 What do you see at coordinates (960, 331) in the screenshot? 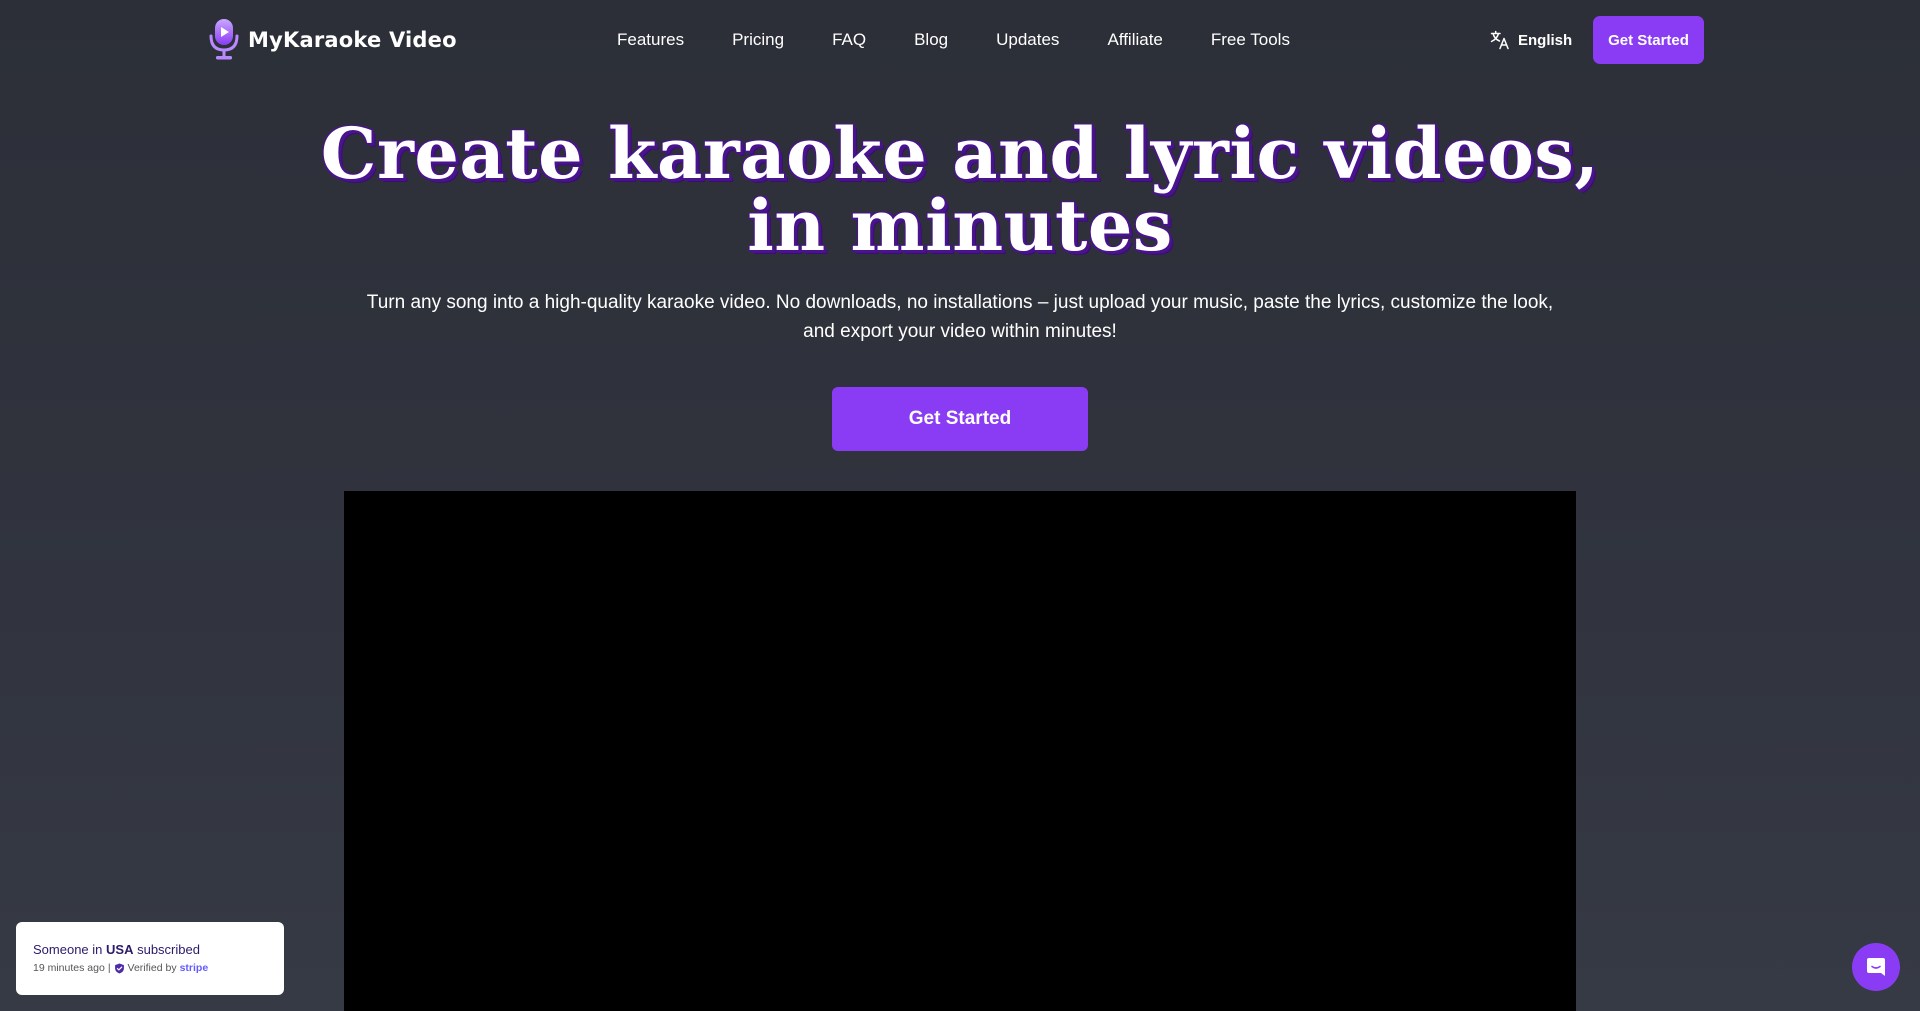
I see `hero-subtitle-line-2: and export your video within minutes!` at bounding box center [960, 331].